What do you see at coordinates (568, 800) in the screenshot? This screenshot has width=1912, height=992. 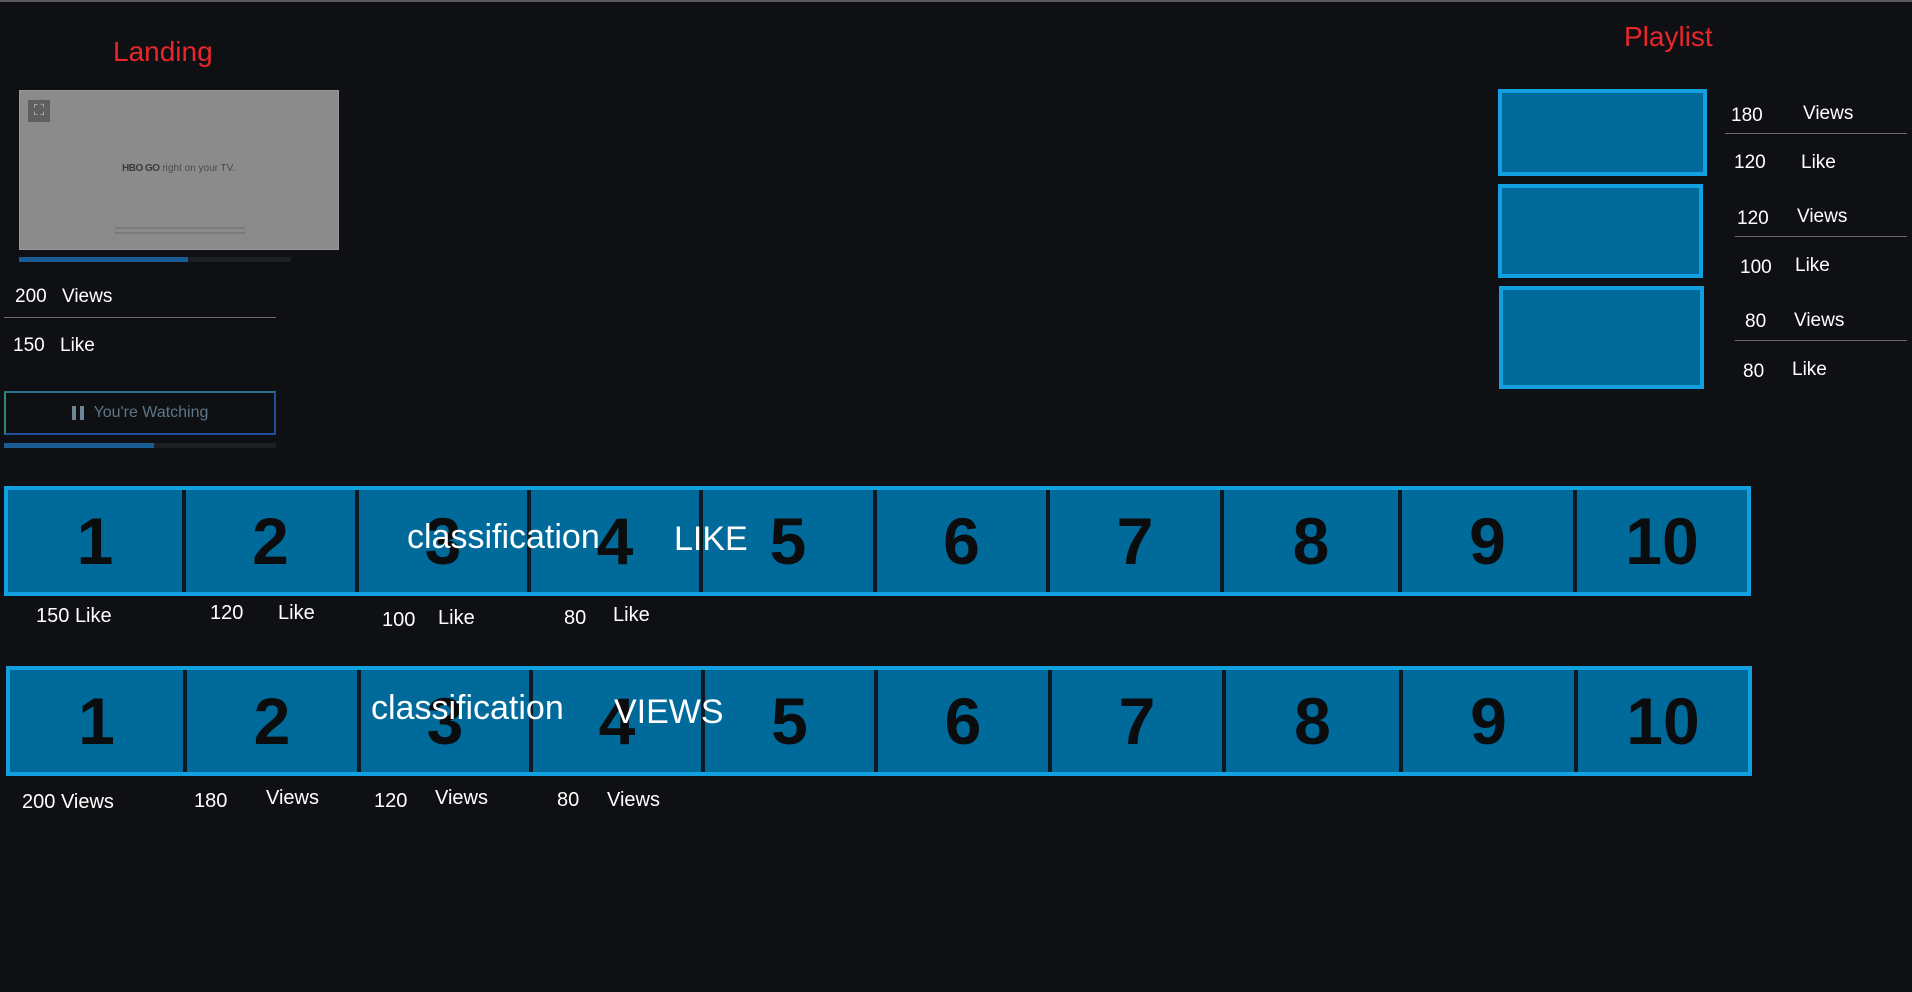 I see `views-stat-count: 80` at bounding box center [568, 800].